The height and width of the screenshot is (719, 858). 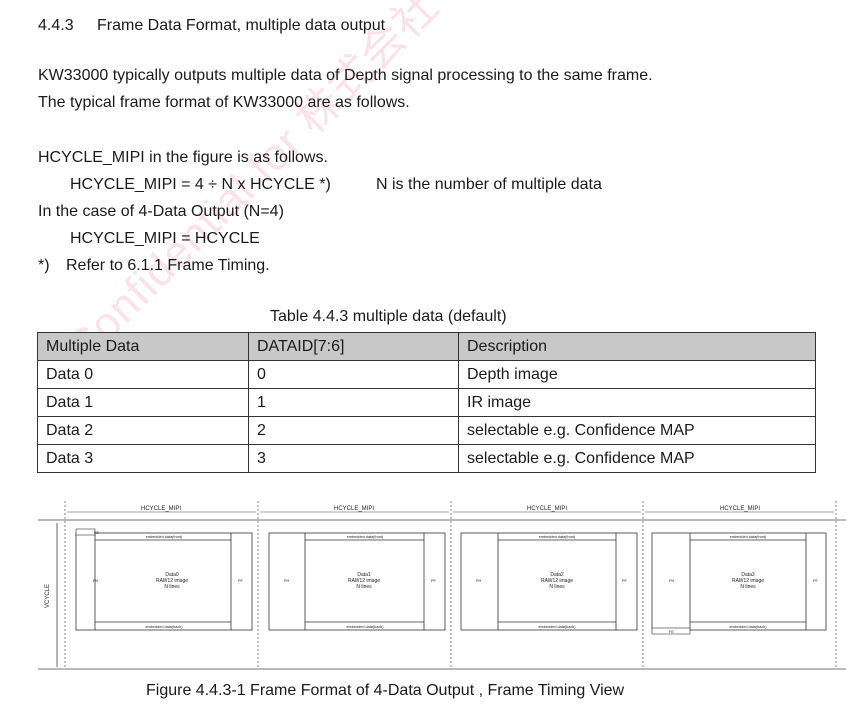 What do you see at coordinates (56, 25) in the screenshot?
I see `section-number: 4.4.3` at bounding box center [56, 25].